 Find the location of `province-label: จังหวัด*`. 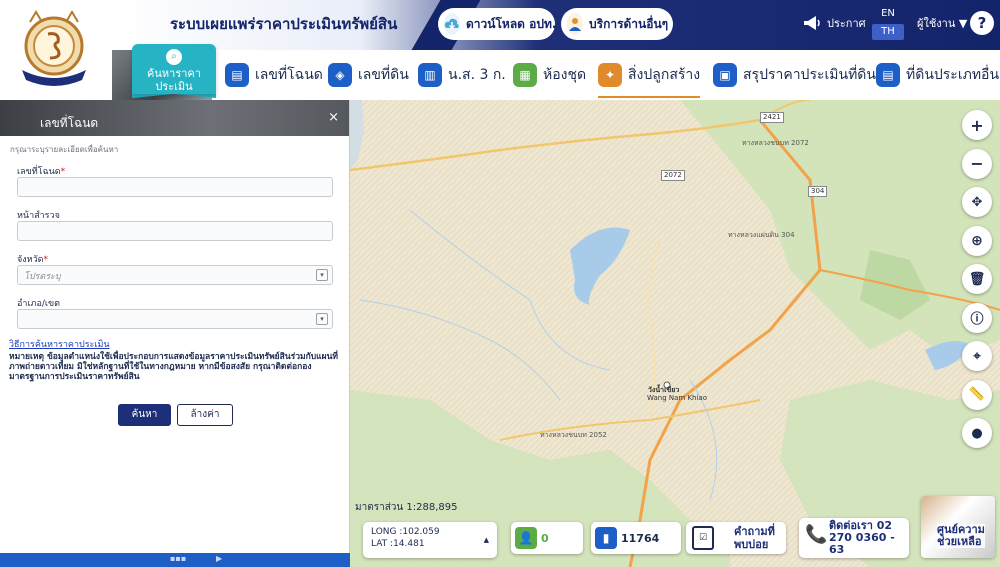

province-label: จังหวัด* is located at coordinates (32, 260).